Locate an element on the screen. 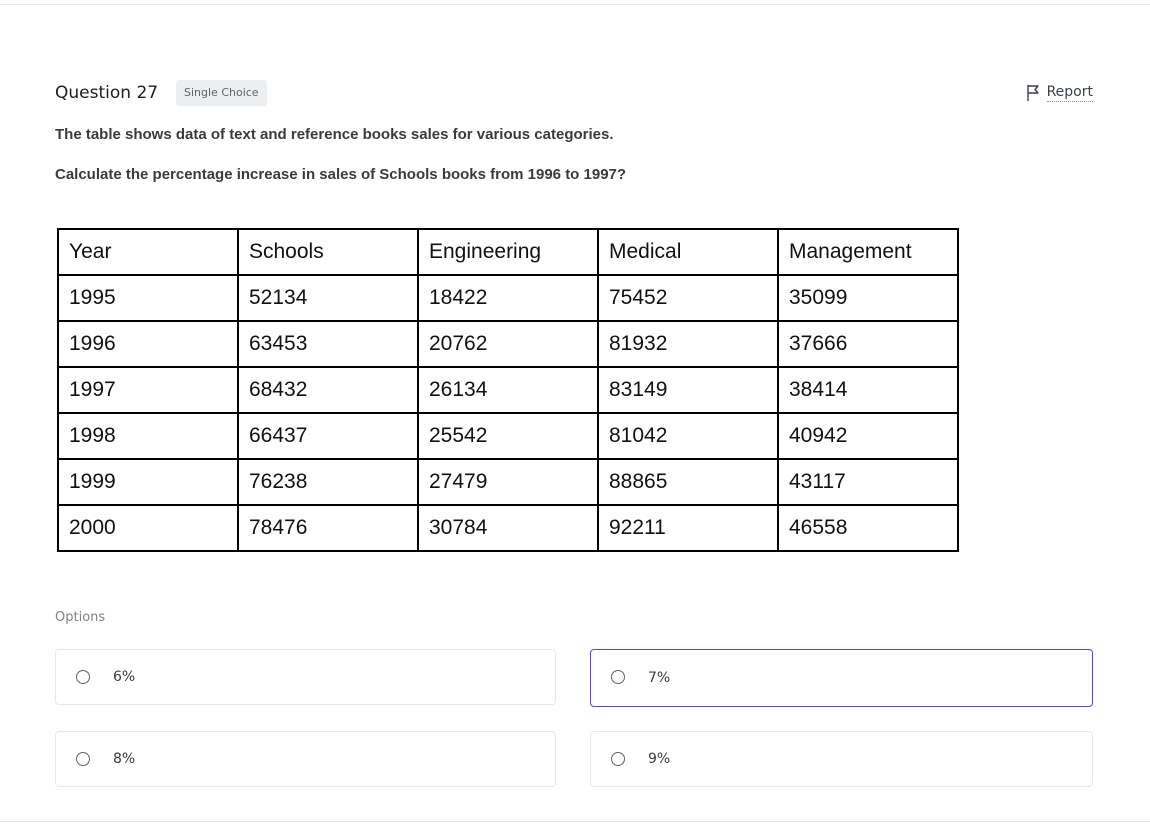 The width and height of the screenshot is (1150, 830). table-header-cell: Engineering is located at coordinates (508, 252).